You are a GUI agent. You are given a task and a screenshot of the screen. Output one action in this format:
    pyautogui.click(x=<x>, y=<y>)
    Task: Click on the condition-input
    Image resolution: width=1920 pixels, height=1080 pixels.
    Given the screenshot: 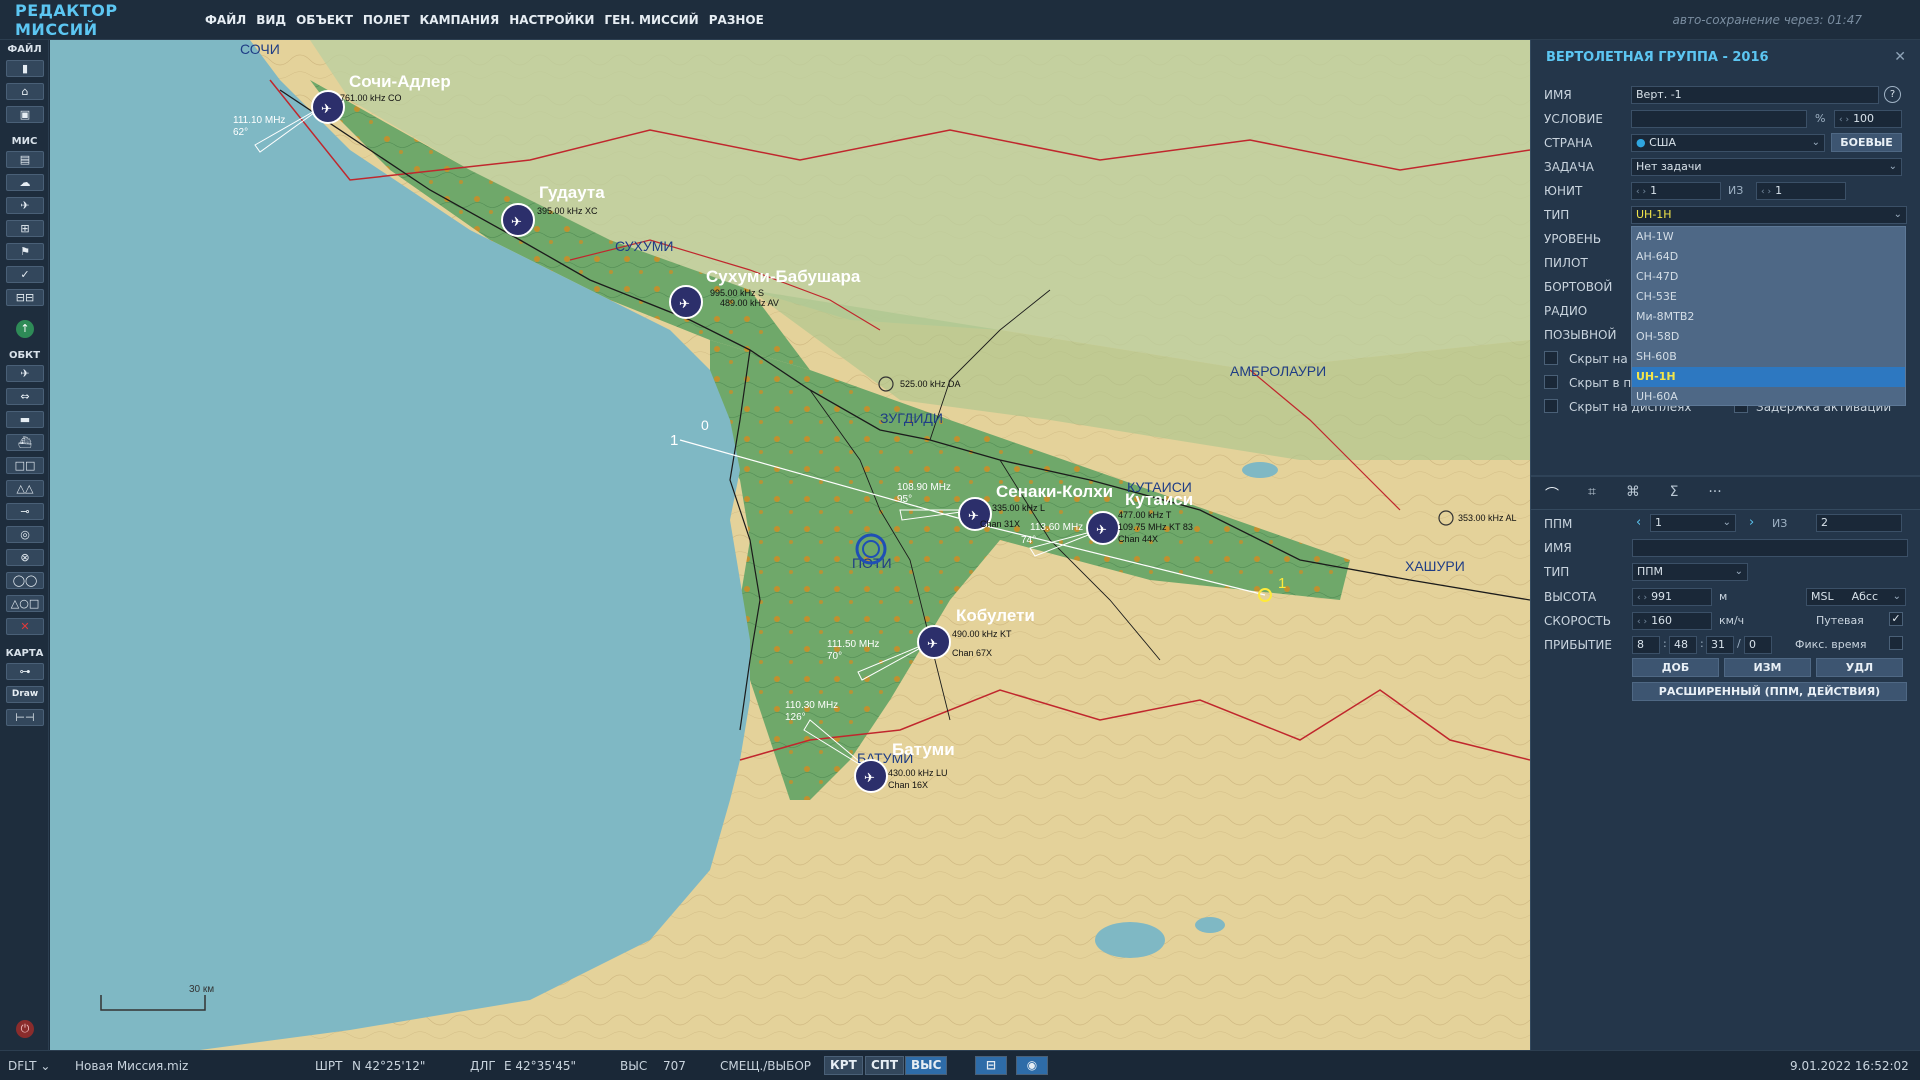 What is the action you would take?
    pyautogui.click(x=1719, y=119)
    